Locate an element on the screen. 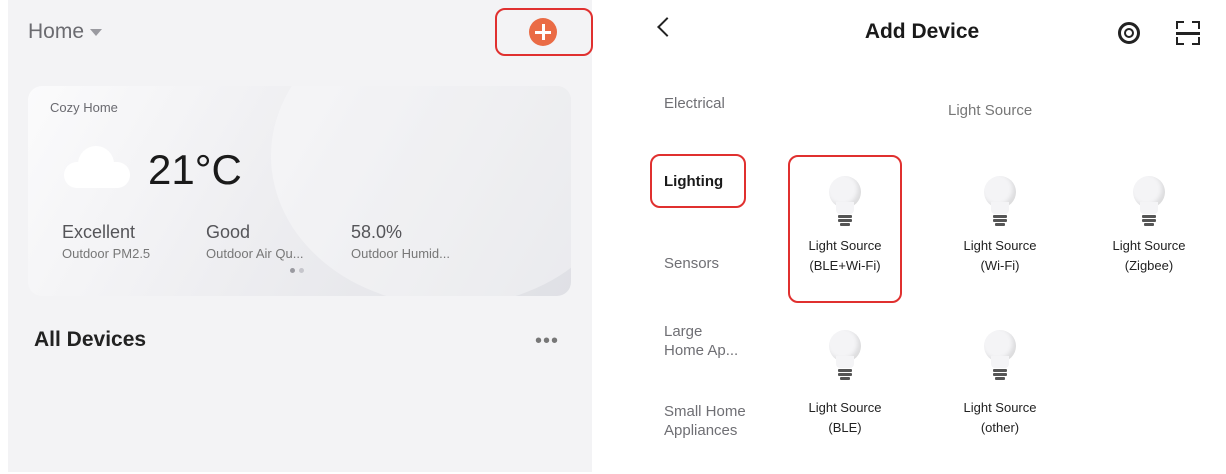  metric-value: Good is located at coordinates (228, 232).